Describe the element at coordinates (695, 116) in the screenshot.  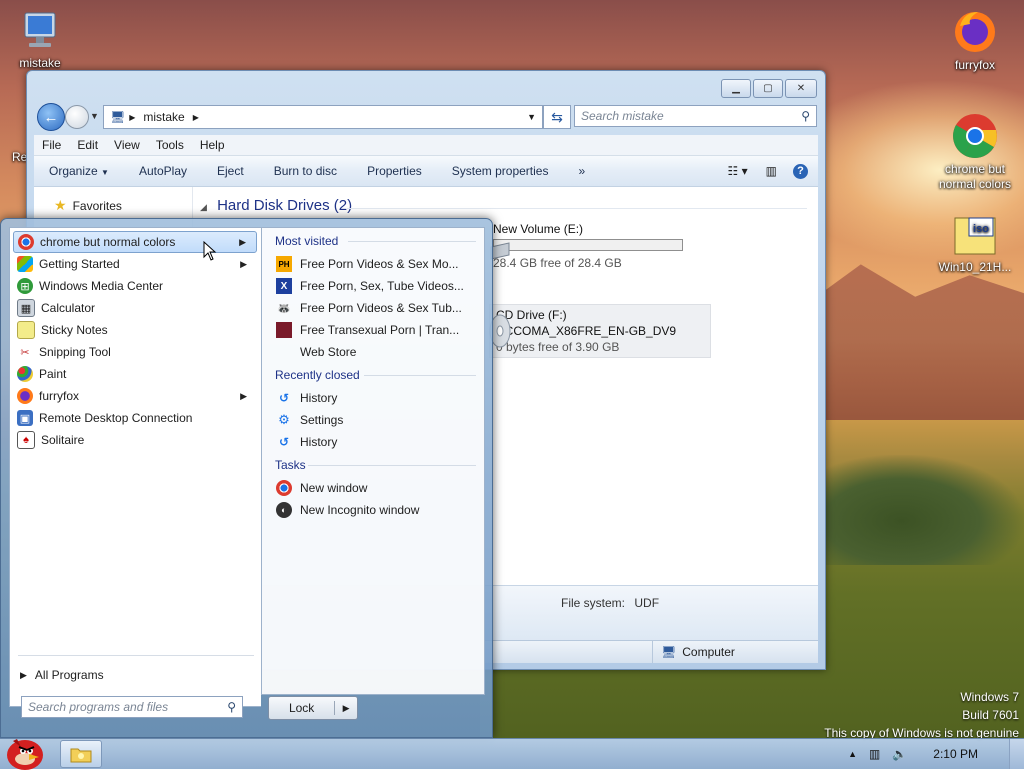
I see `search-input: Search mistake ⚲` at that location.